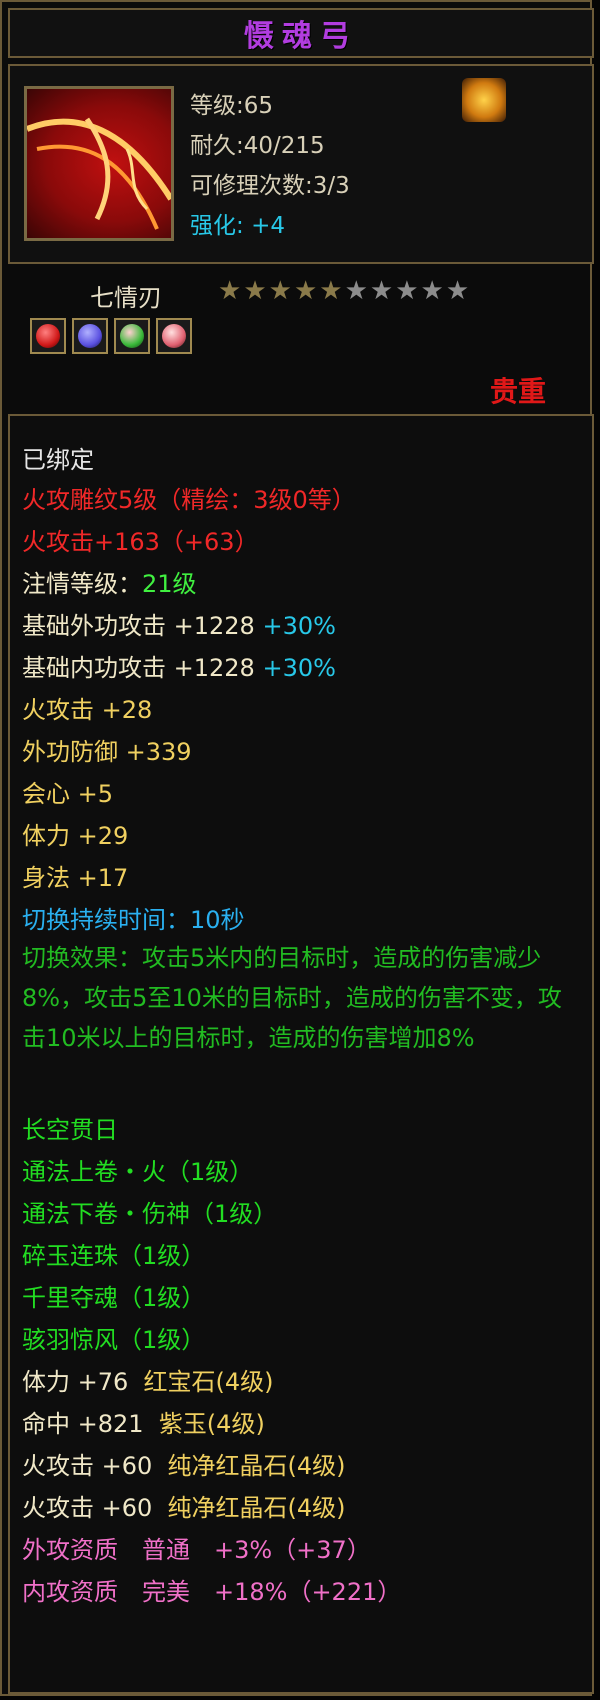 Image resolution: width=600 pixels, height=1700 pixels. I want to click on crit-stat: 会心 +5, so click(68, 794).